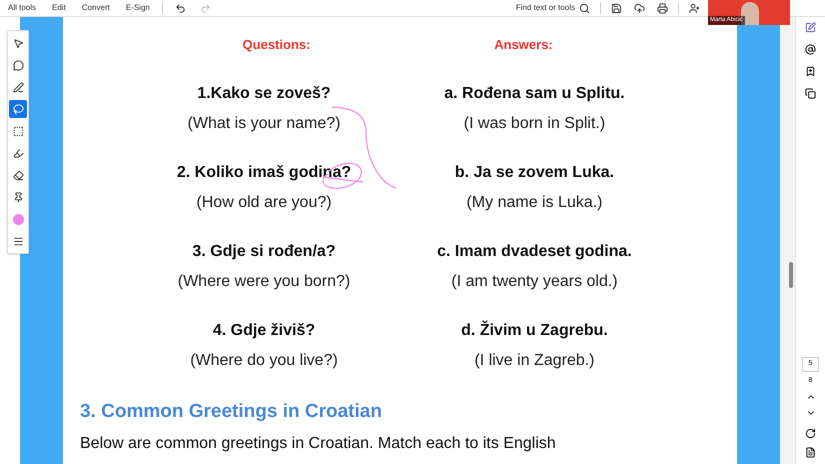 Image resolution: width=825 pixels, height=464 pixels. Describe the element at coordinates (264, 124) in the screenshot. I see `question-translation: (What is your name?)` at that location.